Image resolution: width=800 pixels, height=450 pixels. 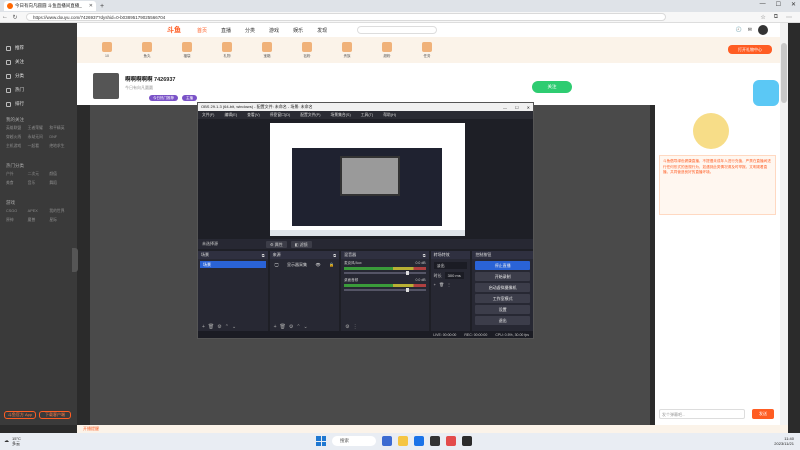 I want to click on settings-button: 设置, so click(x=502, y=309).